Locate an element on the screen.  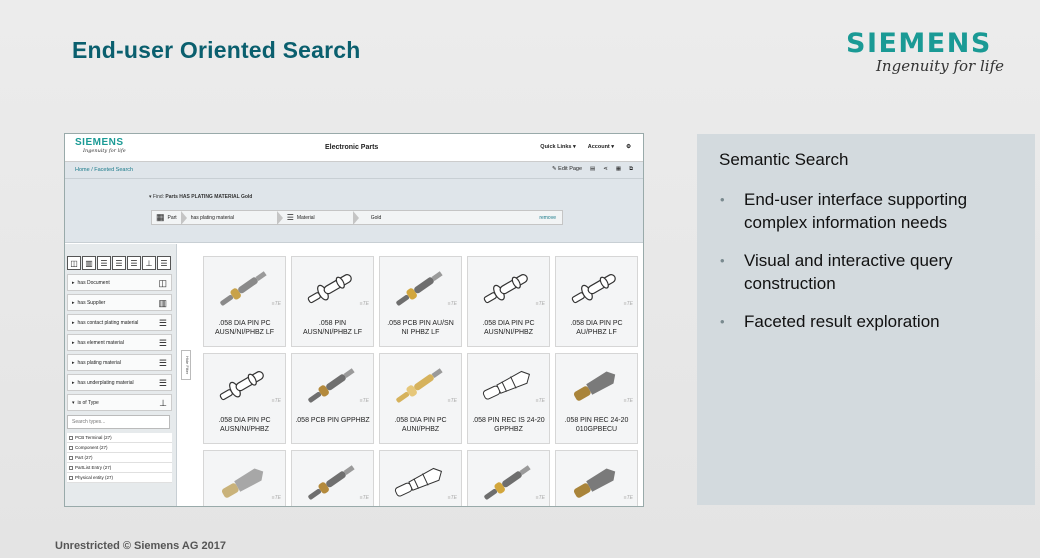
facet-item: ▸ has plating material ☰ is located at coordinates (119, 362).